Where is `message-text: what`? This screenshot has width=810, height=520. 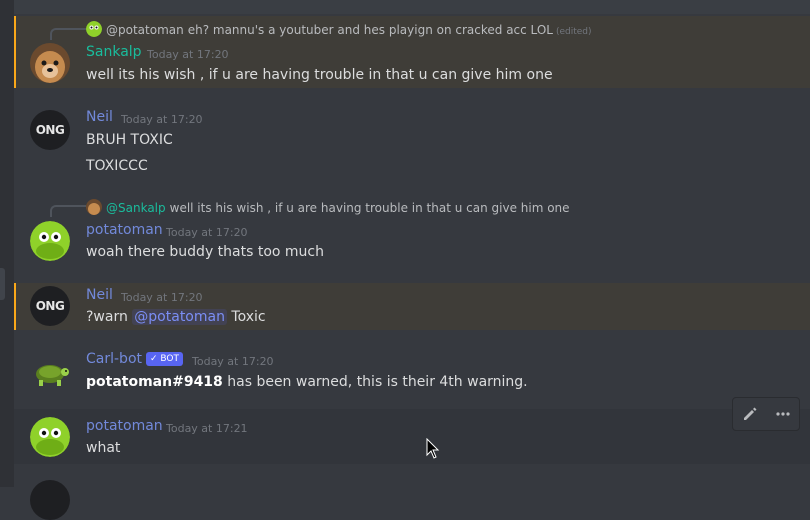 message-text: what is located at coordinates (103, 448).